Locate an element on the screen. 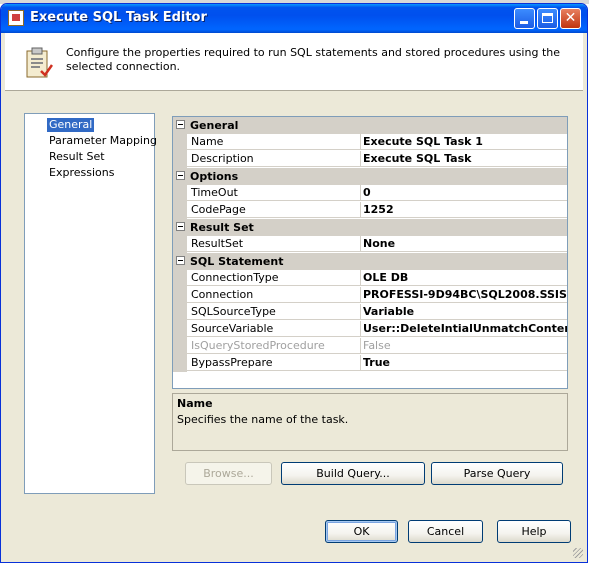  nav-item-general: General is located at coordinates (71, 125).